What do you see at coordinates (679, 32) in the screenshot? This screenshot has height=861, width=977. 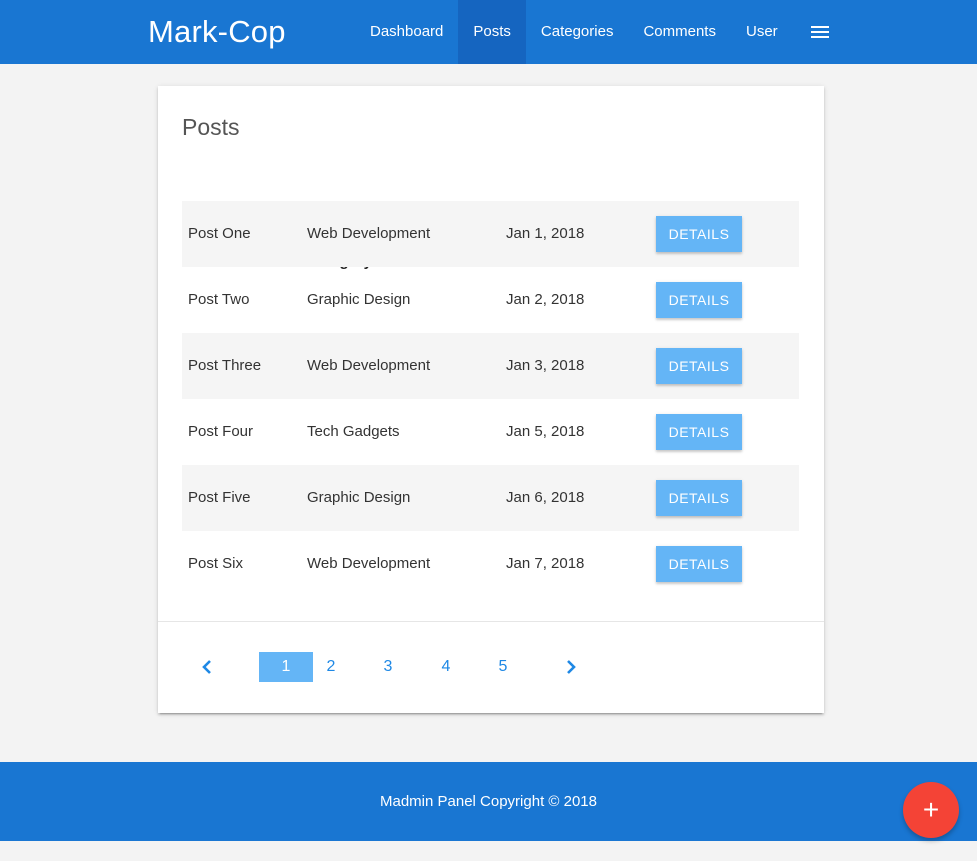 I see `nav-link-comments: Comments` at bounding box center [679, 32].